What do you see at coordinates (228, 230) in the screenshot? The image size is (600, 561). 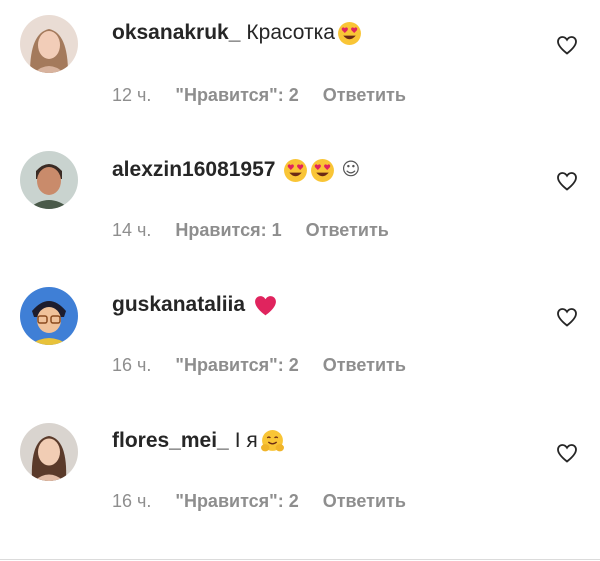 I see `comment-likes: Нравится: 1` at bounding box center [228, 230].